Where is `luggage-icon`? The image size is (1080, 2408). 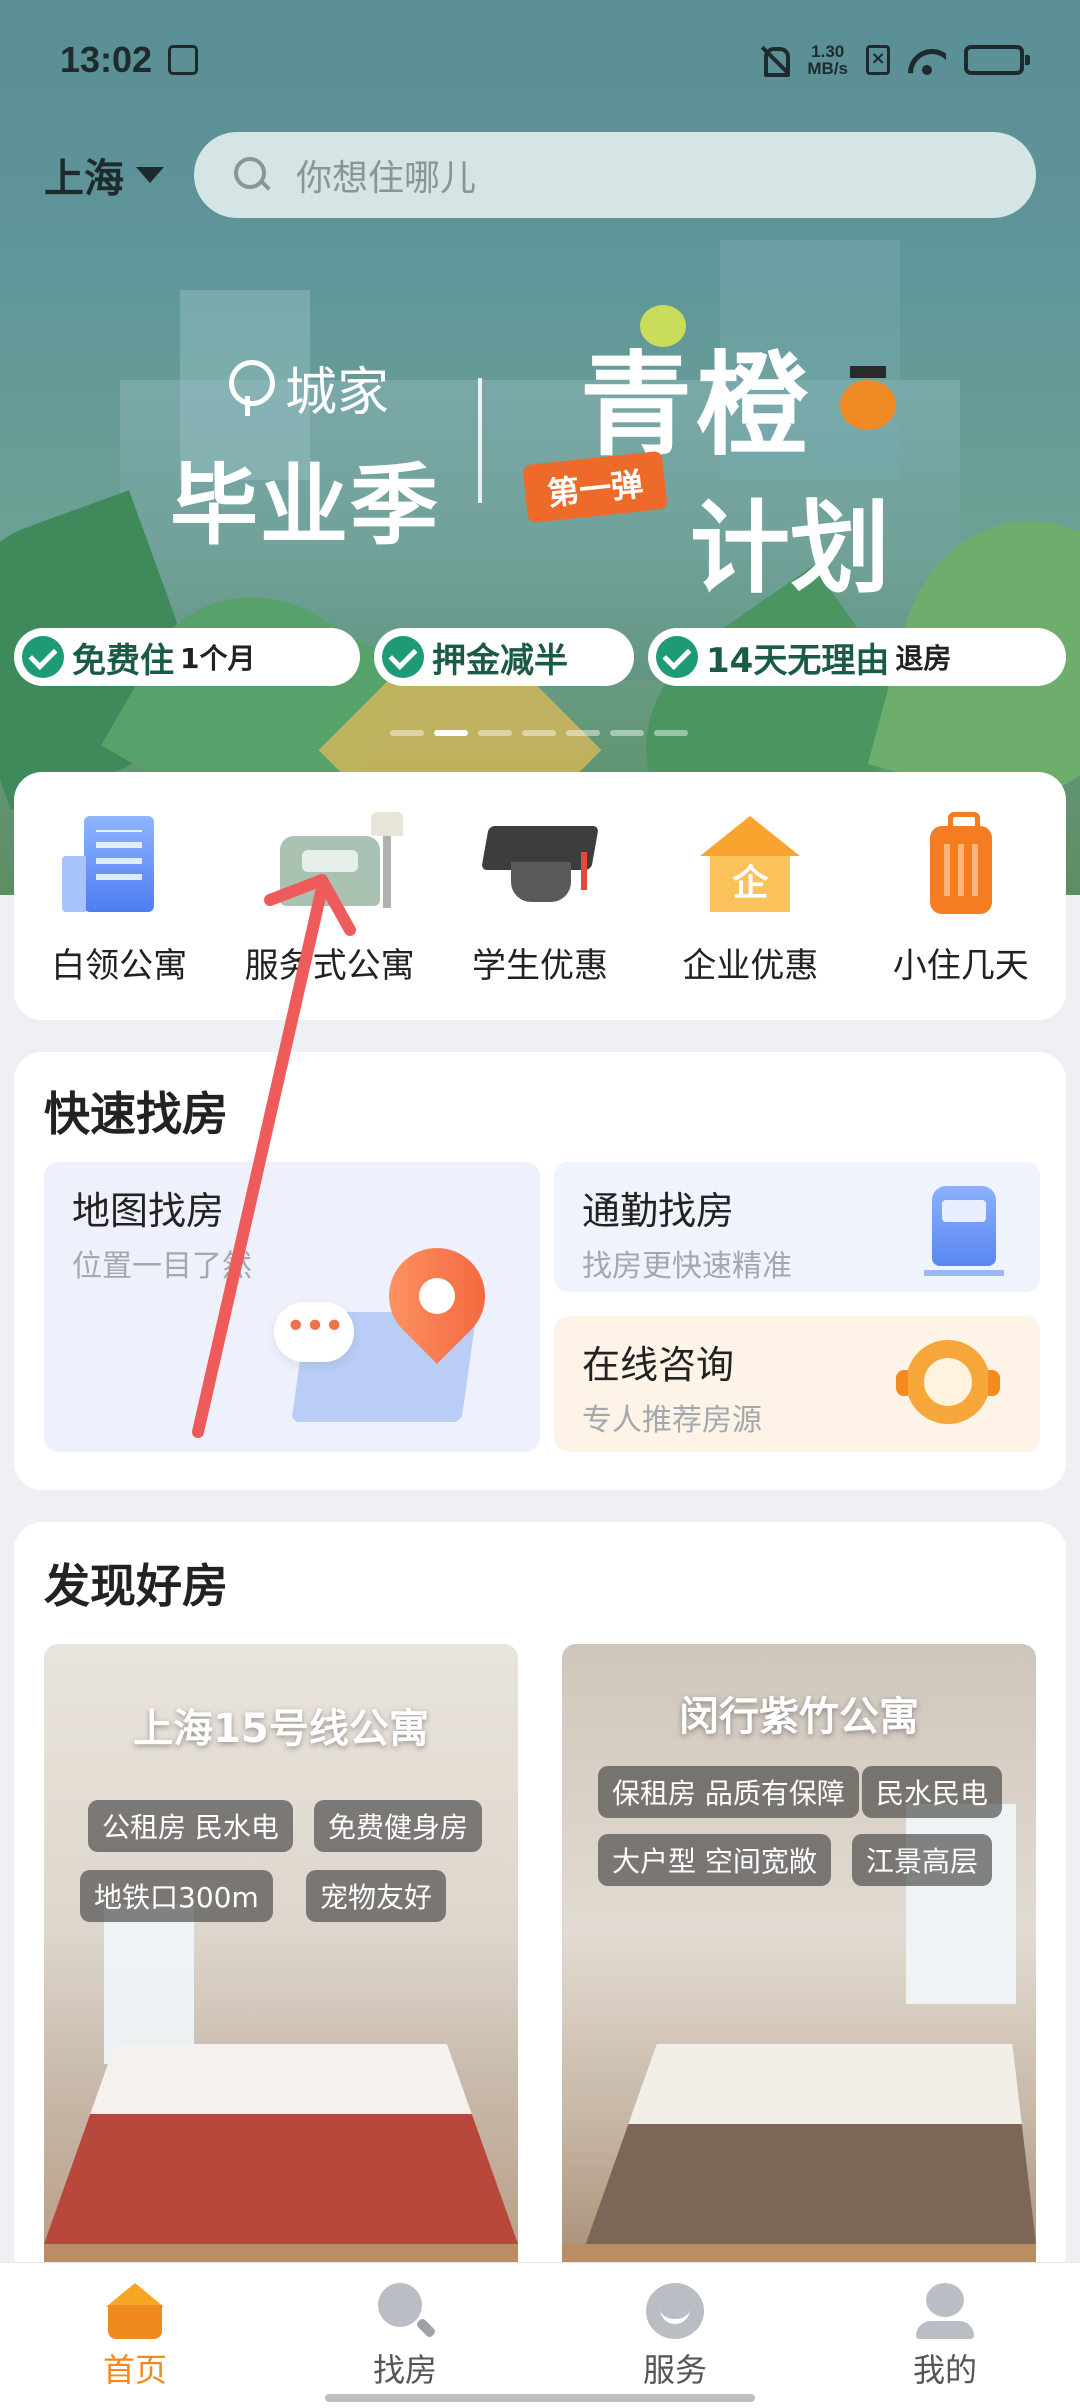 luggage-icon is located at coordinates (960, 863).